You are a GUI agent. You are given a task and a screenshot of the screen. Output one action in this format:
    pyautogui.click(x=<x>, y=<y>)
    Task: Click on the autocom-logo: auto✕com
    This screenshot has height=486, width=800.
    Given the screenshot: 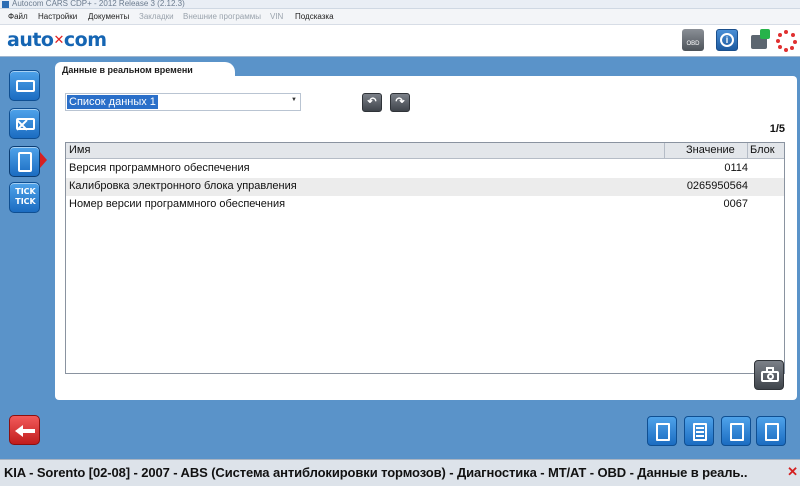 What is the action you would take?
    pyautogui.click(x=57, y=40)
    